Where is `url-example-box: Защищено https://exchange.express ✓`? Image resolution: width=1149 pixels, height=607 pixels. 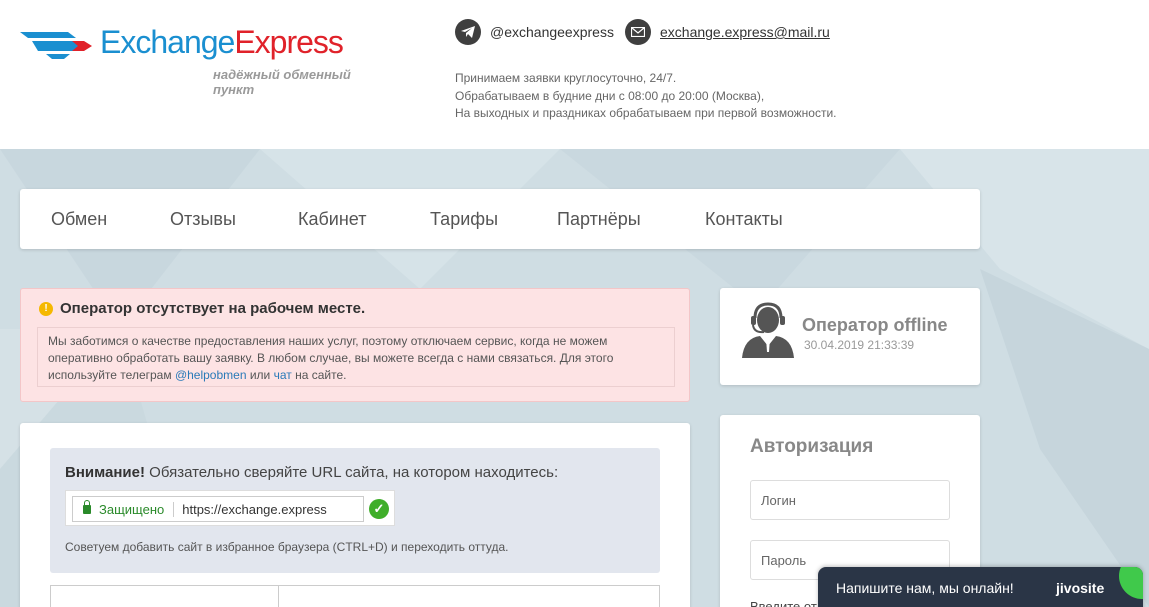
url-example-box: Защищено https://exchange.express ✓ is located at coordinates (230, 508).